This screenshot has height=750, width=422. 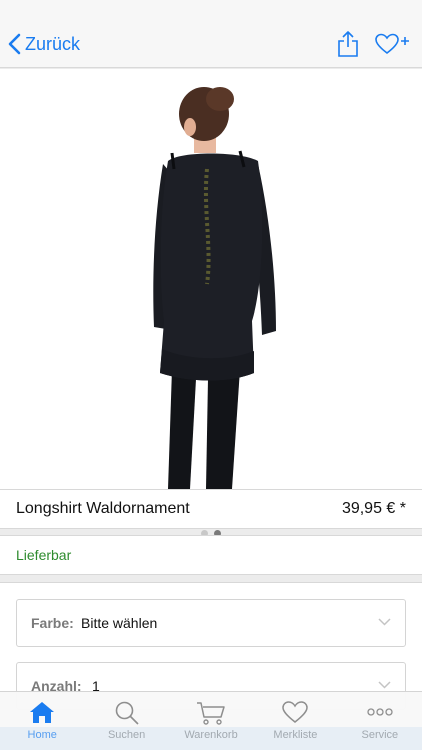 I want to click on search-icon, so click(x=127, y=713).